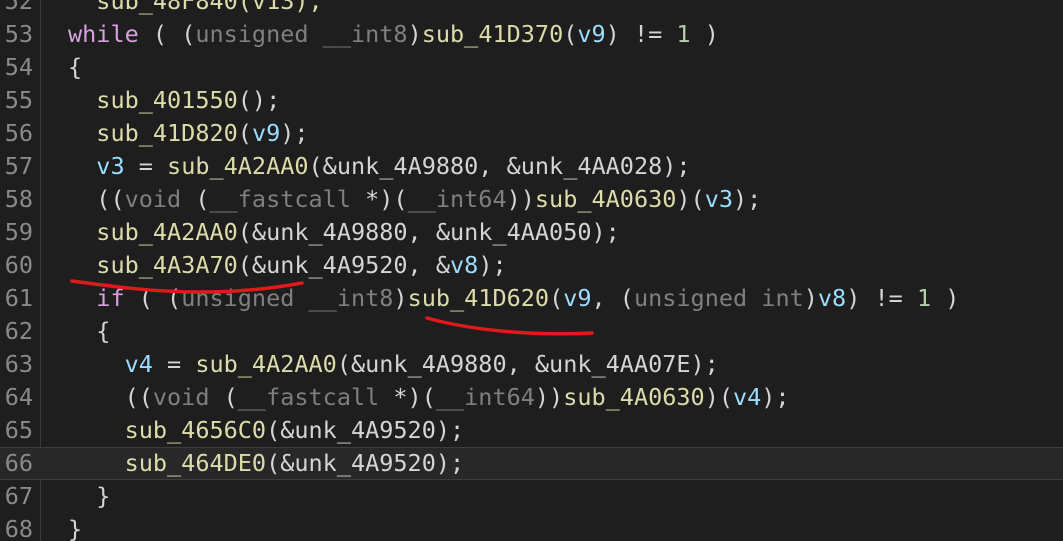 Image resolution: width=1063 pixels, height=541 pixels. What do you see at coordinates (531, 265) in the screenshot?
I see `code-line-60: 60 sub_4A3A70(&unk_4A9520, &v8);` at bounding box center [531, 265].